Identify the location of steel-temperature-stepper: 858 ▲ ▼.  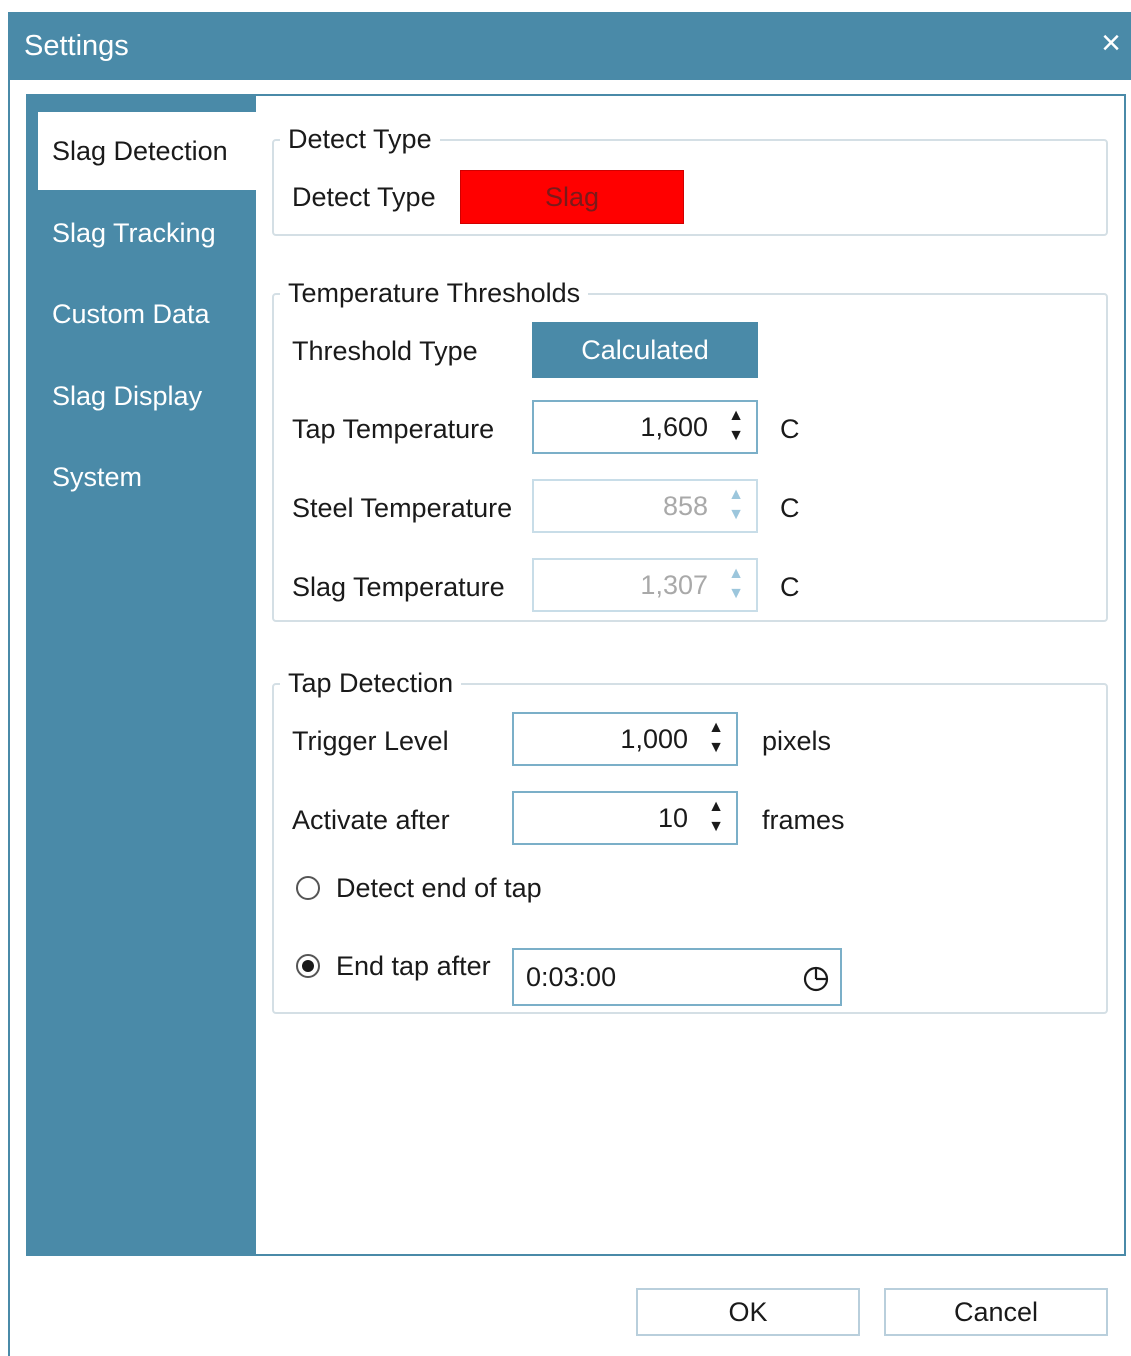
(645, 506).